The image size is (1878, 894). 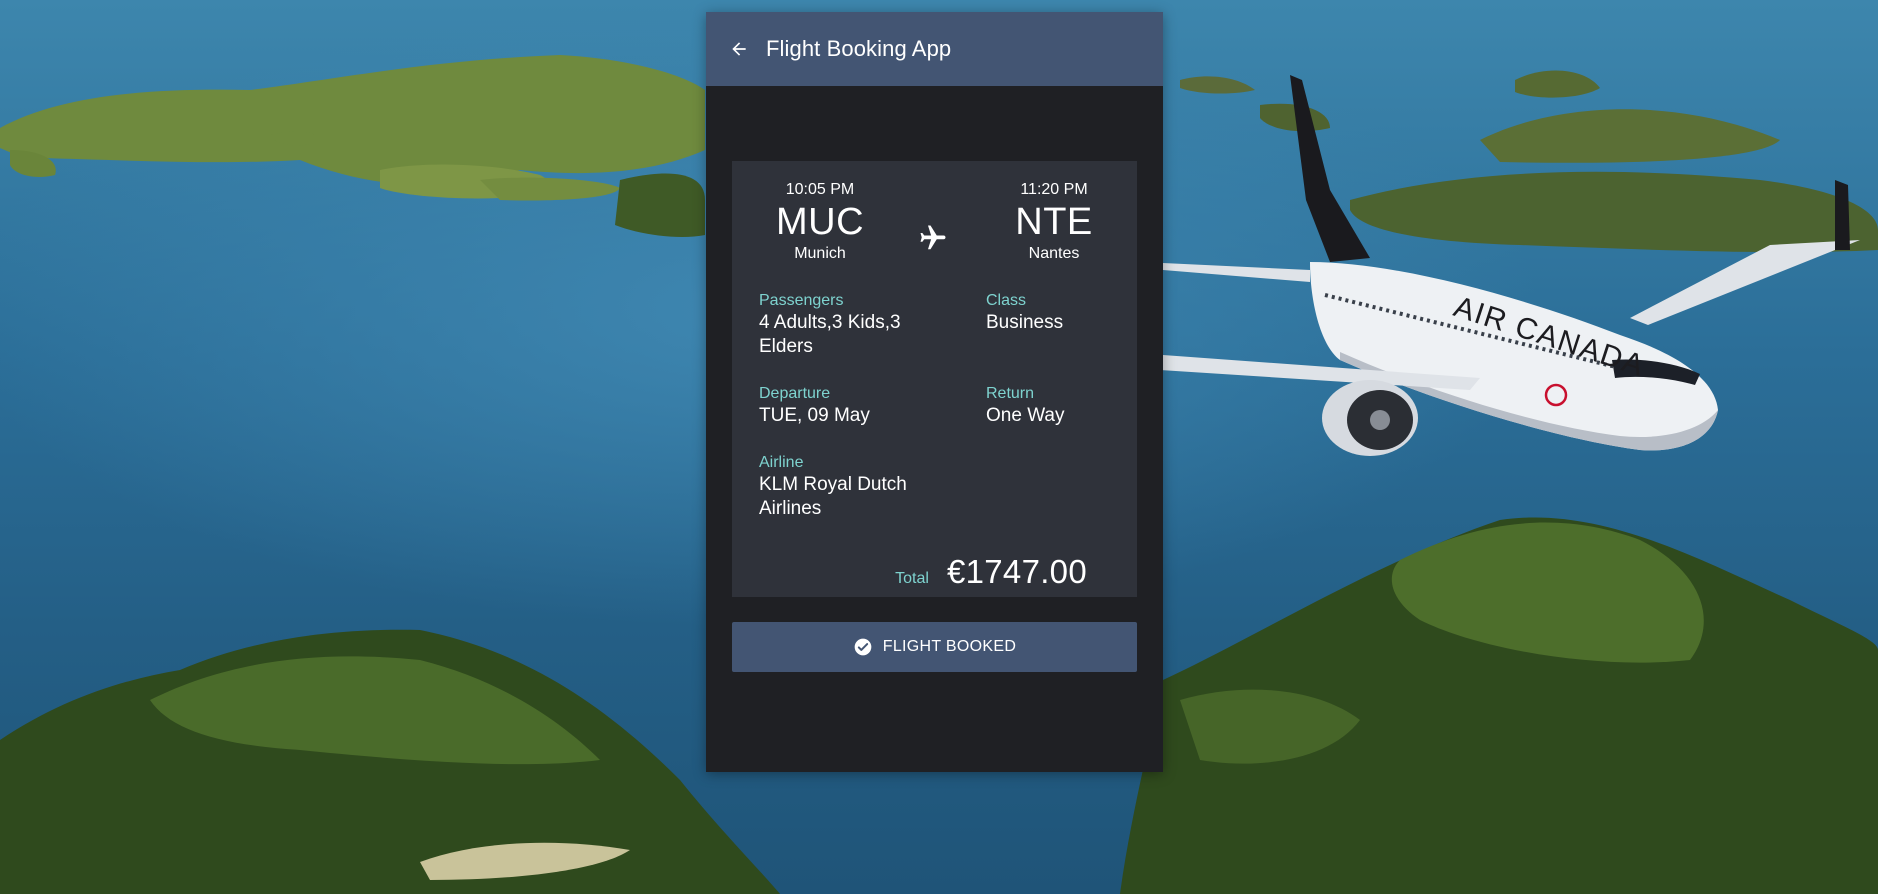 I want to click on flight-route: 10:05 PM MUC Munich 11:20 PM NTE Nantes, so click(x=934, y=226).